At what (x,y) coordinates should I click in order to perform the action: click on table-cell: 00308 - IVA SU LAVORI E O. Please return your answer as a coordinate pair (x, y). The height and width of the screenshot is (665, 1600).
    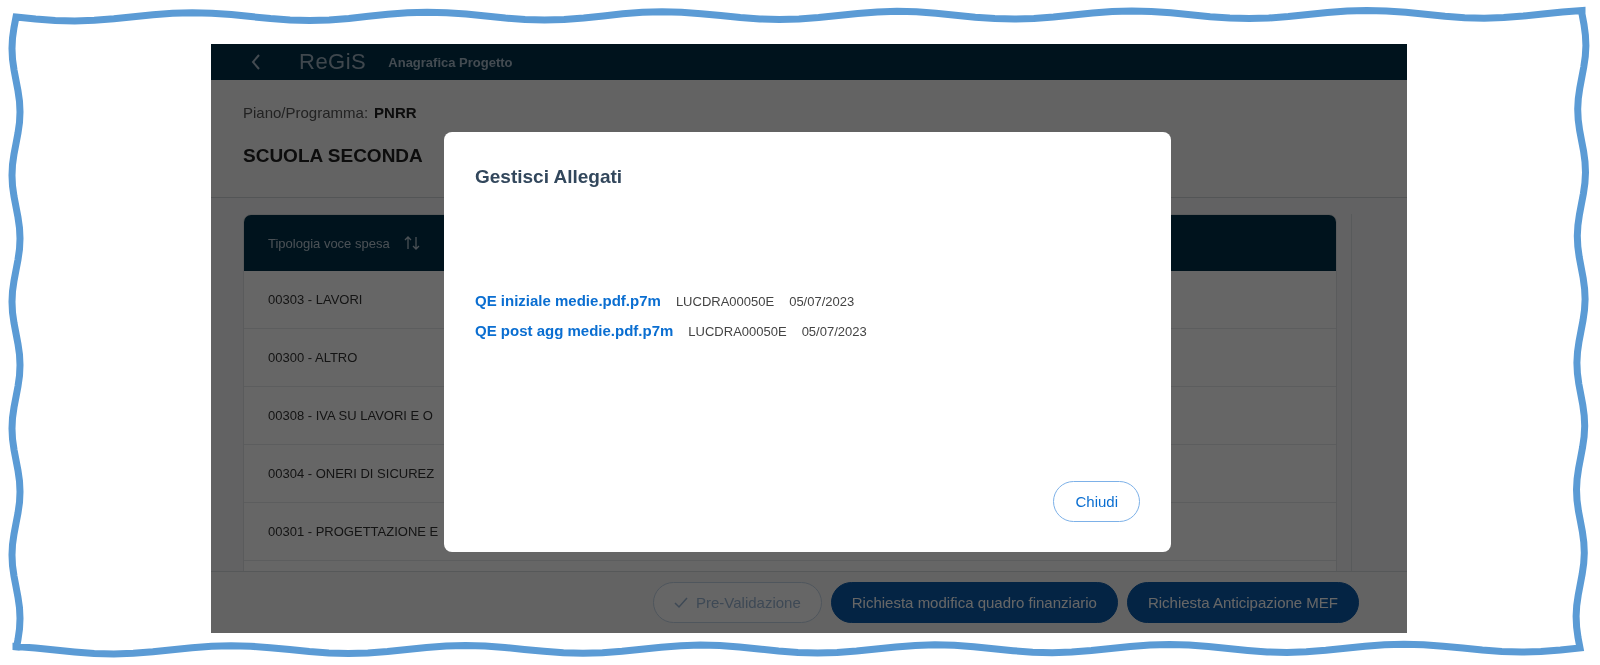
    Looking at the image, I should click on (350, 415).